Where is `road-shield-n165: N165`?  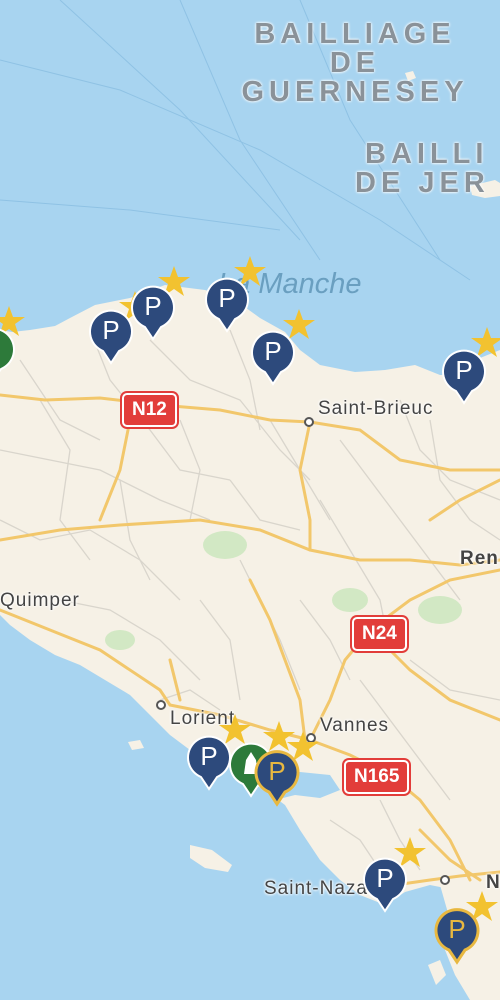
road-shield-n165: N165 is located at coordinates (377, 777).